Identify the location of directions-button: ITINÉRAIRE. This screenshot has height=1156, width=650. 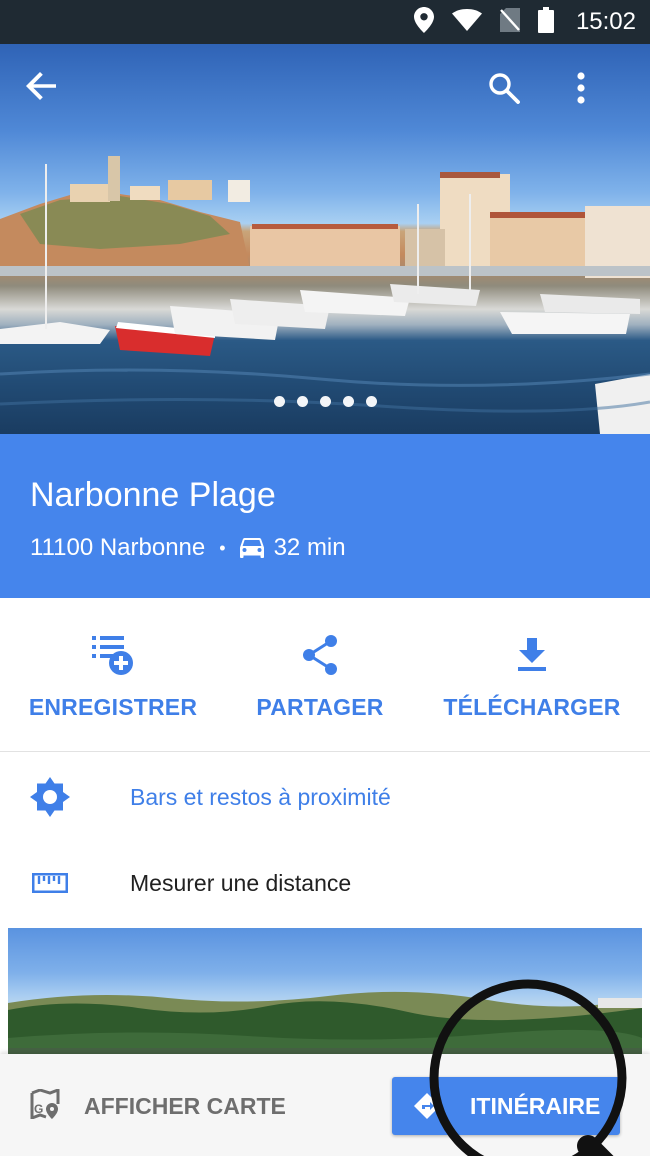
(506, 1106).